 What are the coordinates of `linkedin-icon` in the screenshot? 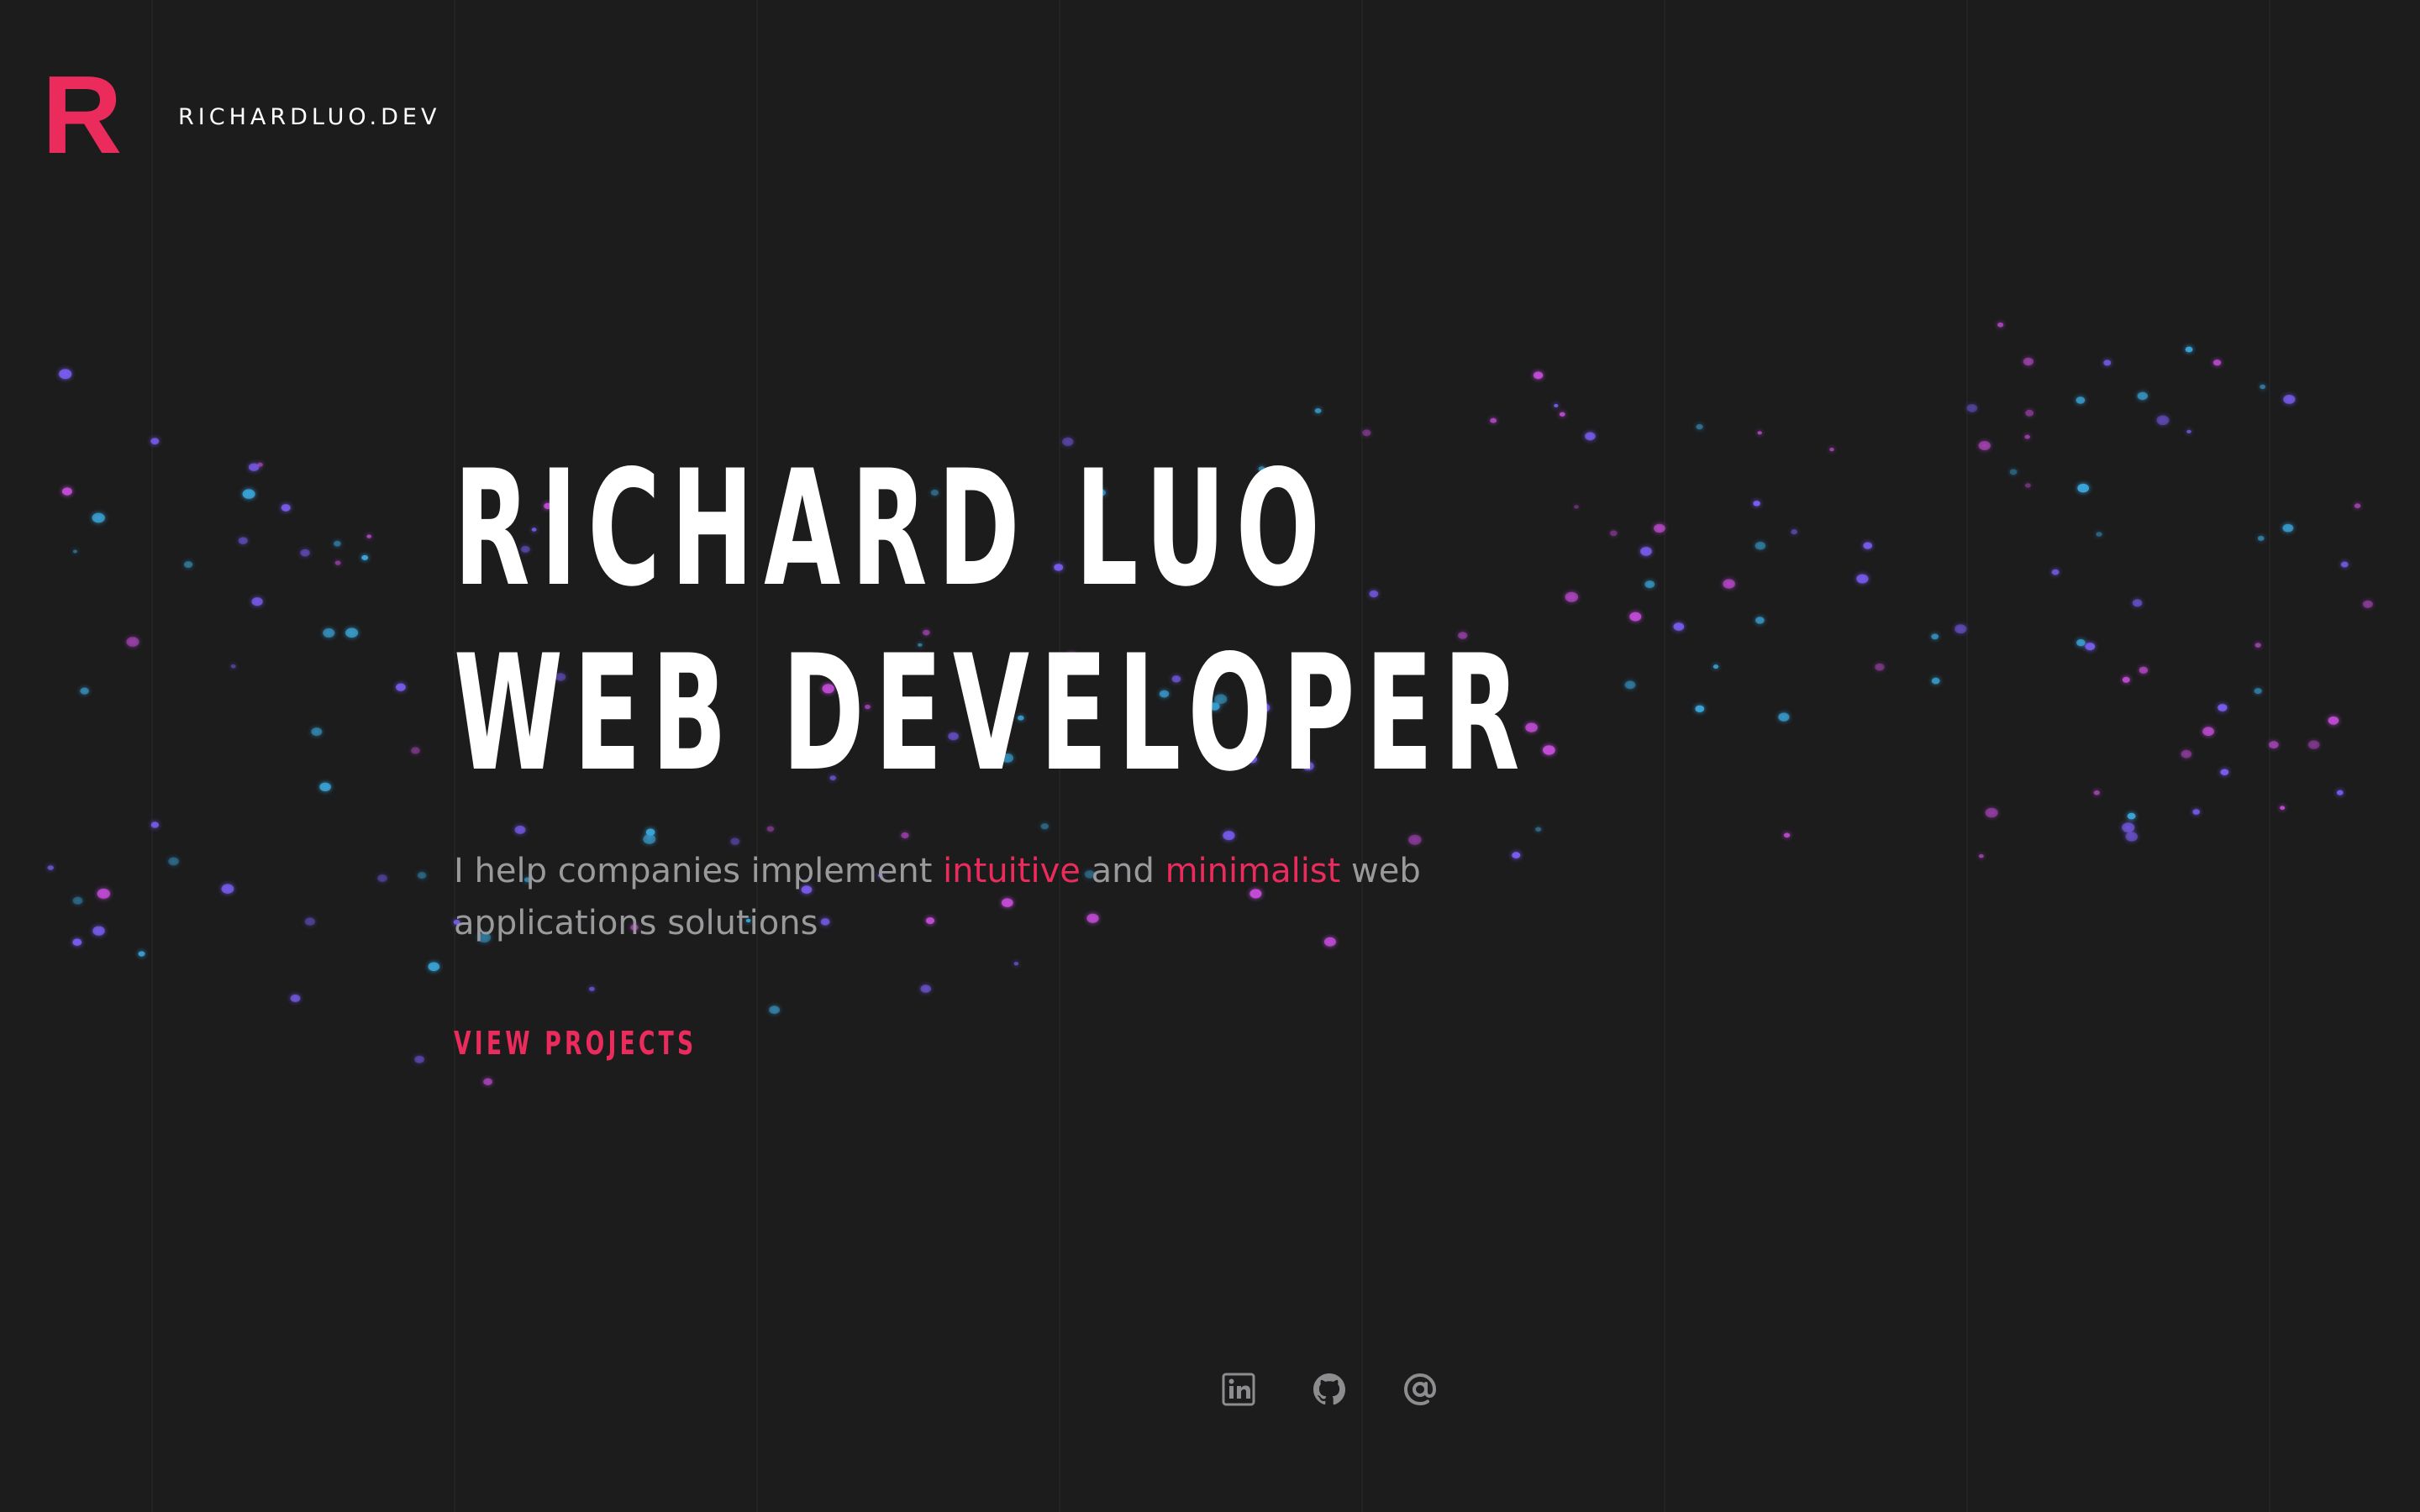 It's located at (1238, 1389).